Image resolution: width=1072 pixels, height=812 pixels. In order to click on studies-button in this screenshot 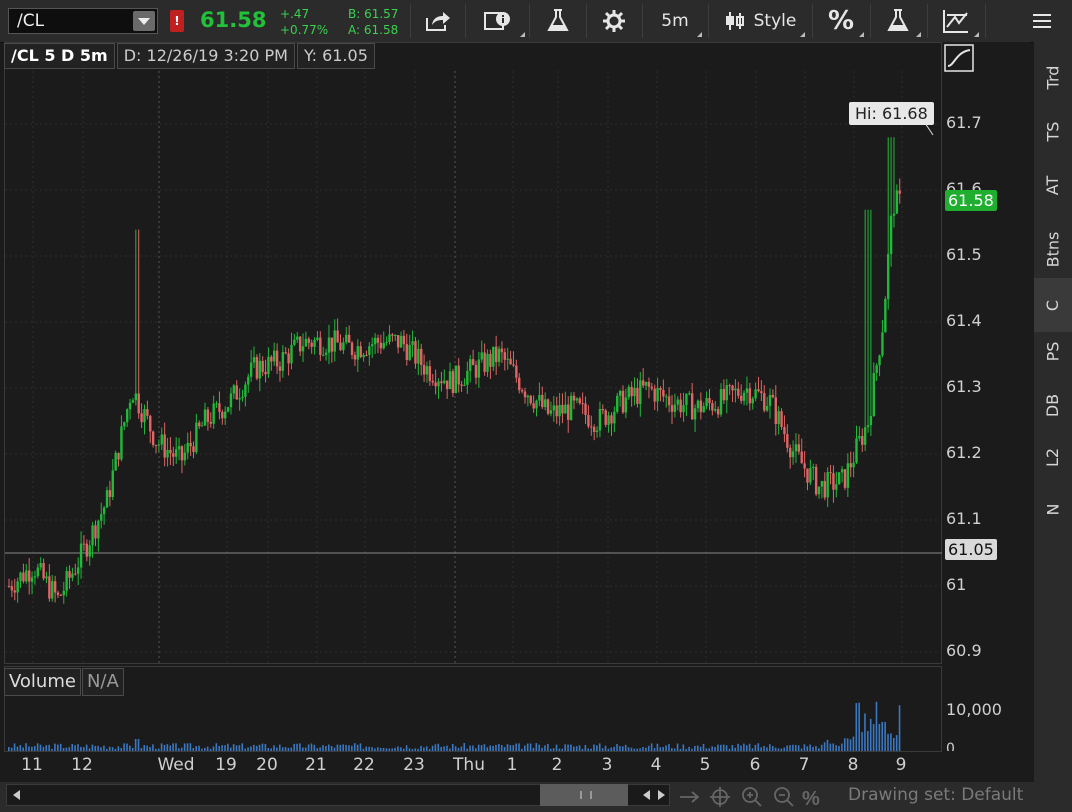, I will do `click(558, 21)`.